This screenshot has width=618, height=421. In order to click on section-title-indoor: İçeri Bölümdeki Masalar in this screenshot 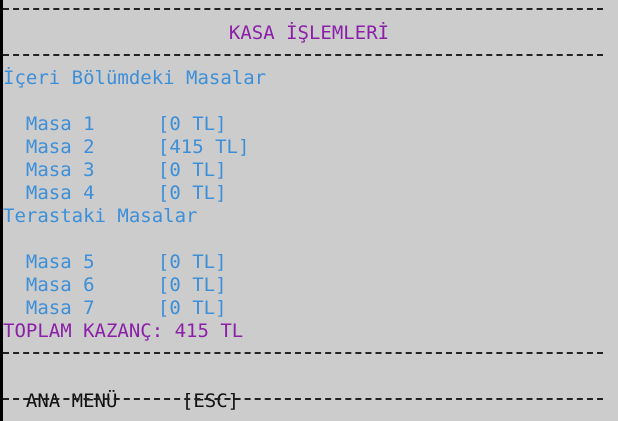, I will do `click(135, 78)`.